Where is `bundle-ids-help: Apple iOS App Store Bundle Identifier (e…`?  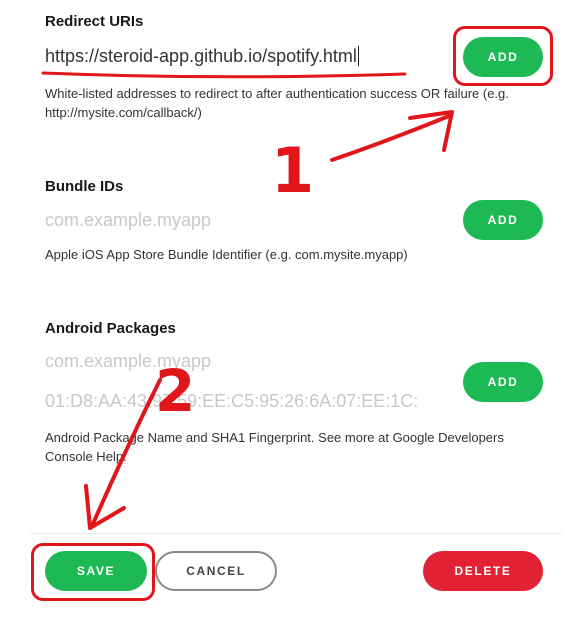 bundle-ids-help: Apple iOS App Store Bundle Identifier (e… is located at coordinates (226, 254).